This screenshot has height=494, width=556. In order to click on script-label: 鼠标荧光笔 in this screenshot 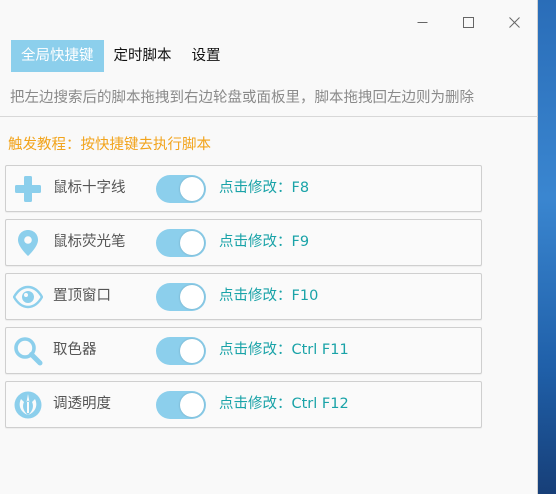, I will do `click(89, 242)`.